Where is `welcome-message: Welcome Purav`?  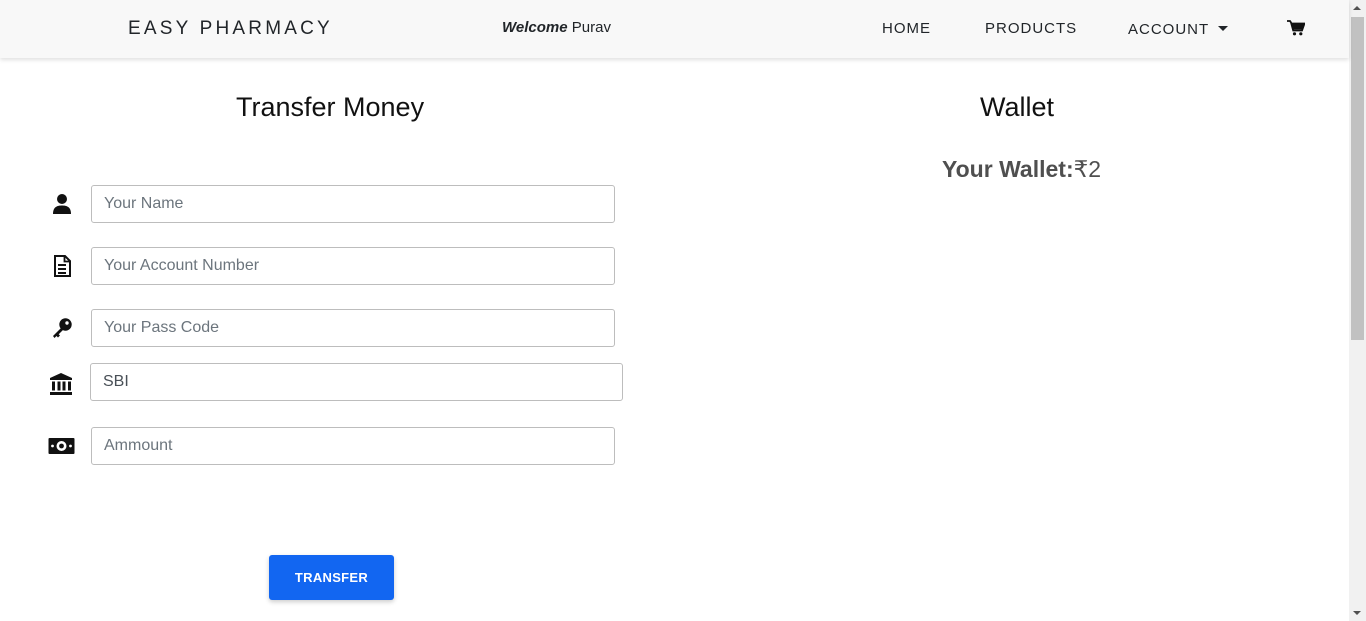 welcome-message: Welcome Purav is located at coordinates (556, 27).